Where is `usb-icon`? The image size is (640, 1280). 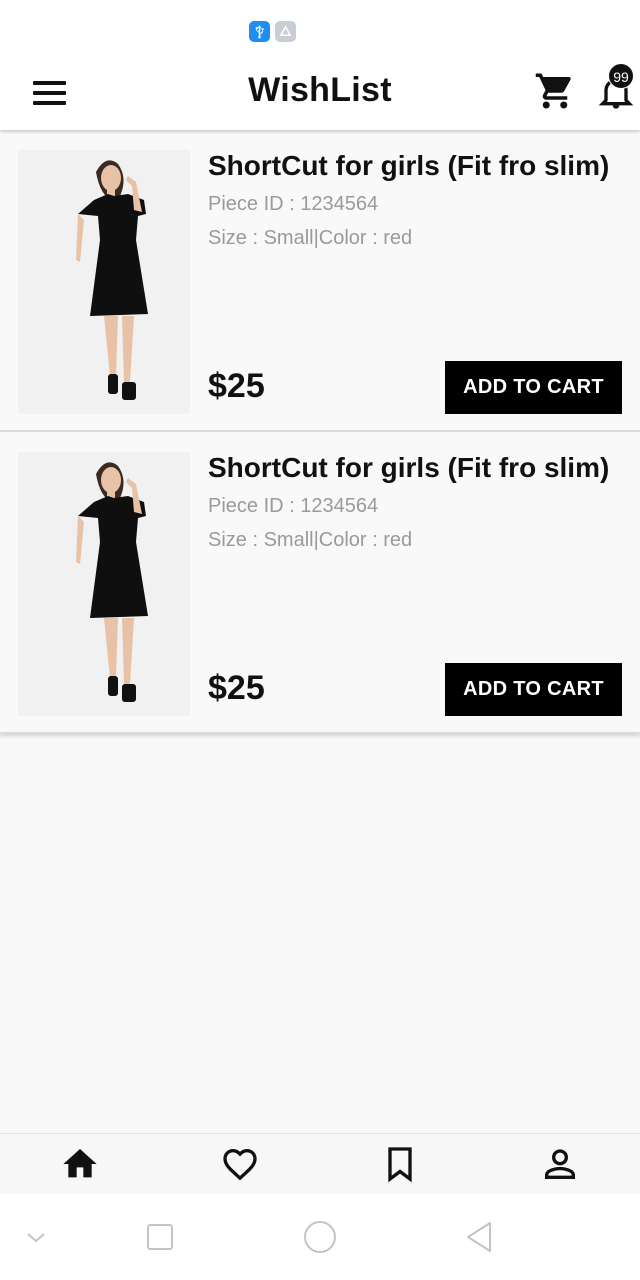
usb-icon is located at coordinates (259, 31).